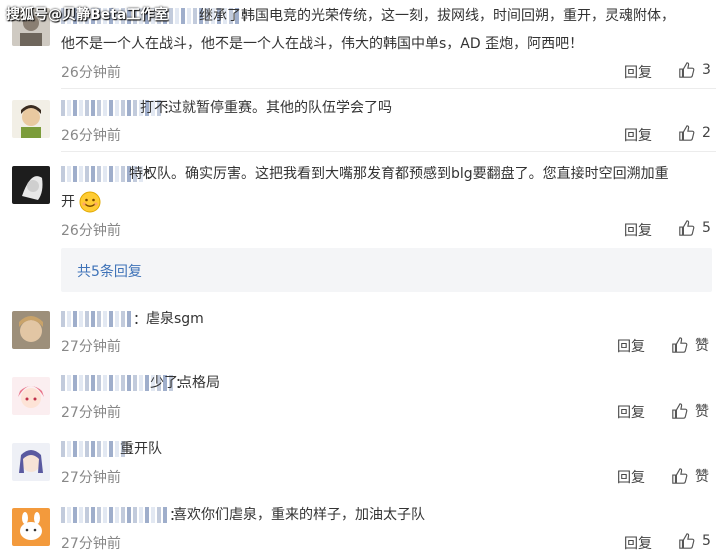 Image resolution: width=728 pixels, height=558 pixels. Describe the element at coordinates (399, 174) in the screenshot. I see `comment-text-line: 特权队。确实厉害。这把我看到大嘴那发育都预感到blg要翻盘了。您直接时空回溯加重` at that location.